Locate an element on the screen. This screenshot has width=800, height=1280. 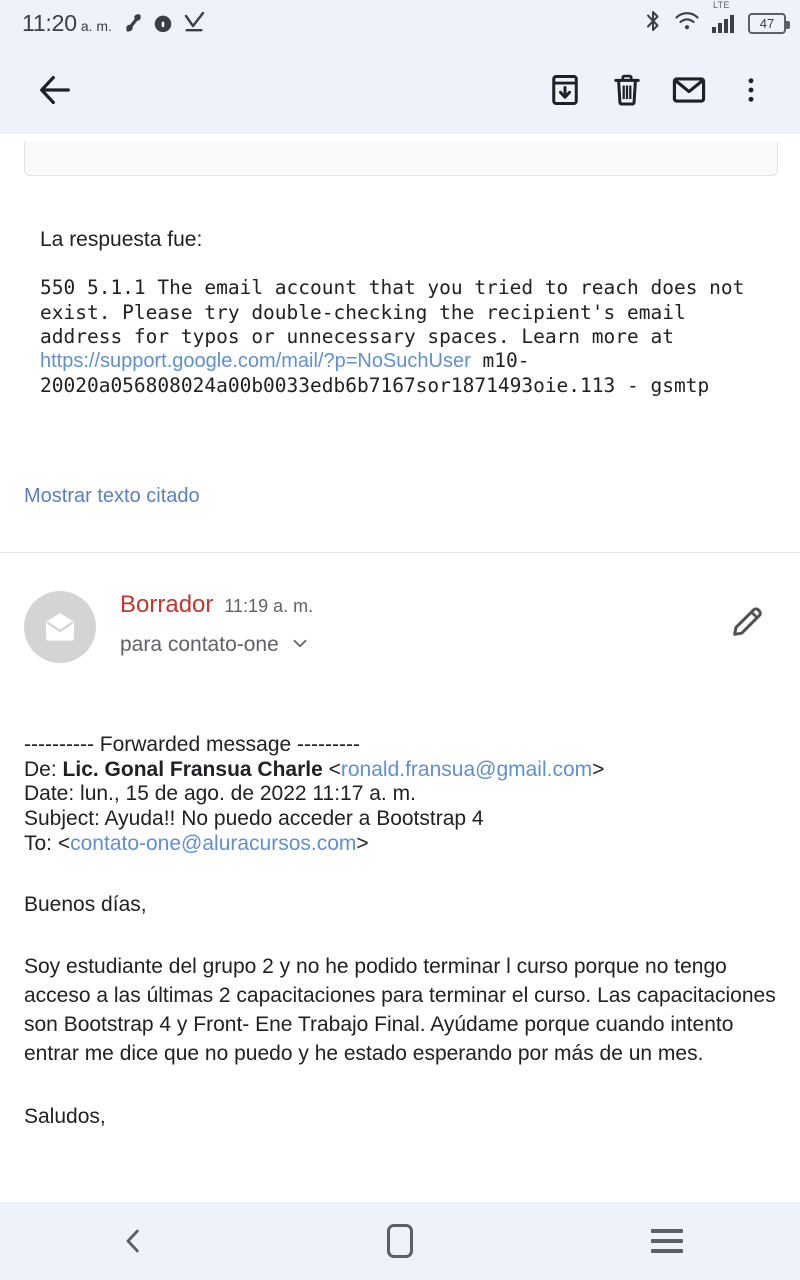
nav-home-button is located at coordinates (400, 1241).